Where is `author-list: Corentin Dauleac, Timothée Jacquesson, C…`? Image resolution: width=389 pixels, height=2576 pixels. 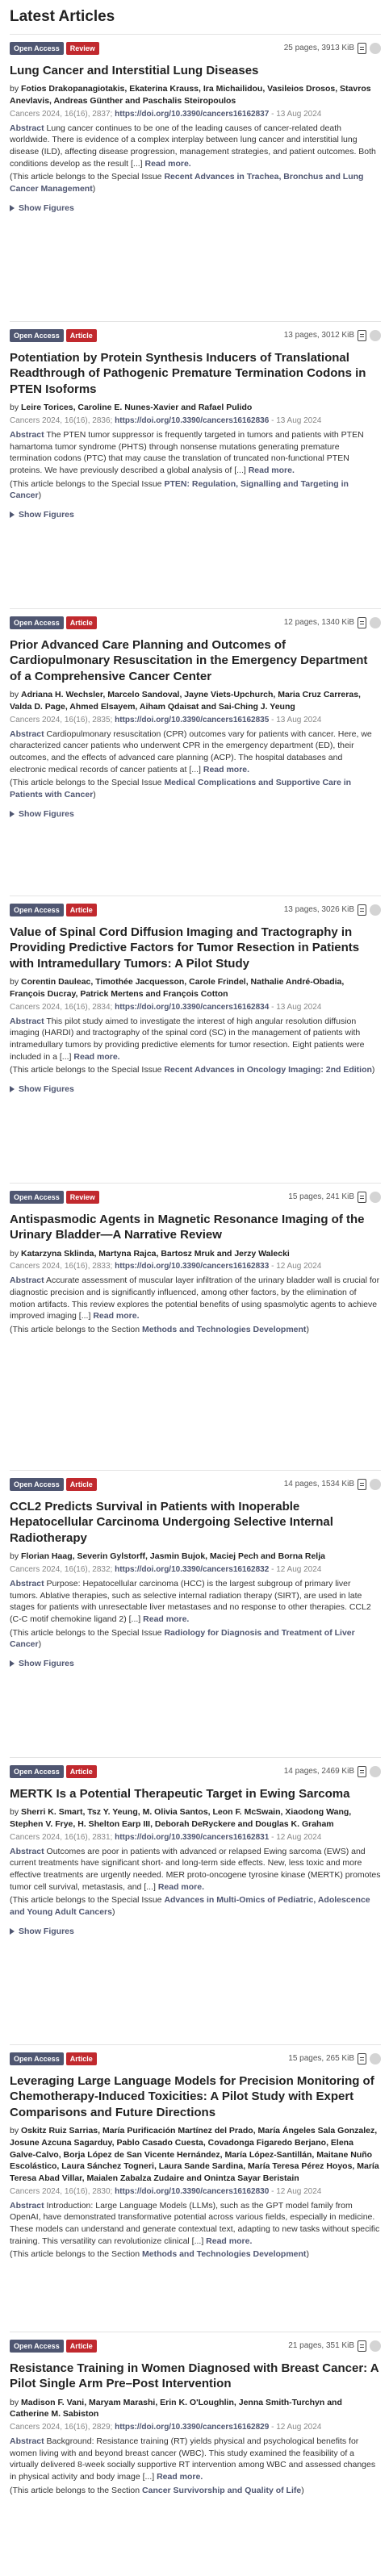 author-list: Corentin Dauleac, Timothée Jacquesson, C… is located at coordinates (177, 988).